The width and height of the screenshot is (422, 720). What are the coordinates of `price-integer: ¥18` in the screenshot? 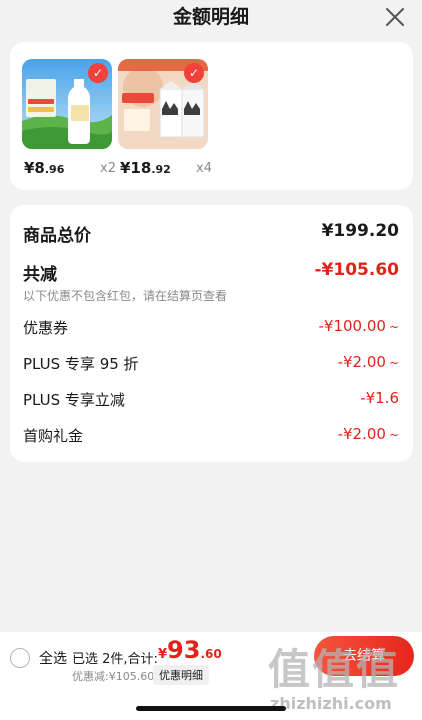 It's located at (136, 168).